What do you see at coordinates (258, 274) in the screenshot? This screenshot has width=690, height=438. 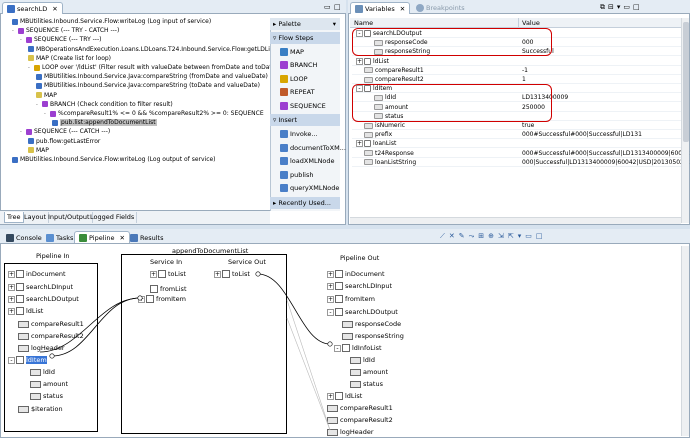 I see `link-dot-tolist` at bounding box center [258, 274].